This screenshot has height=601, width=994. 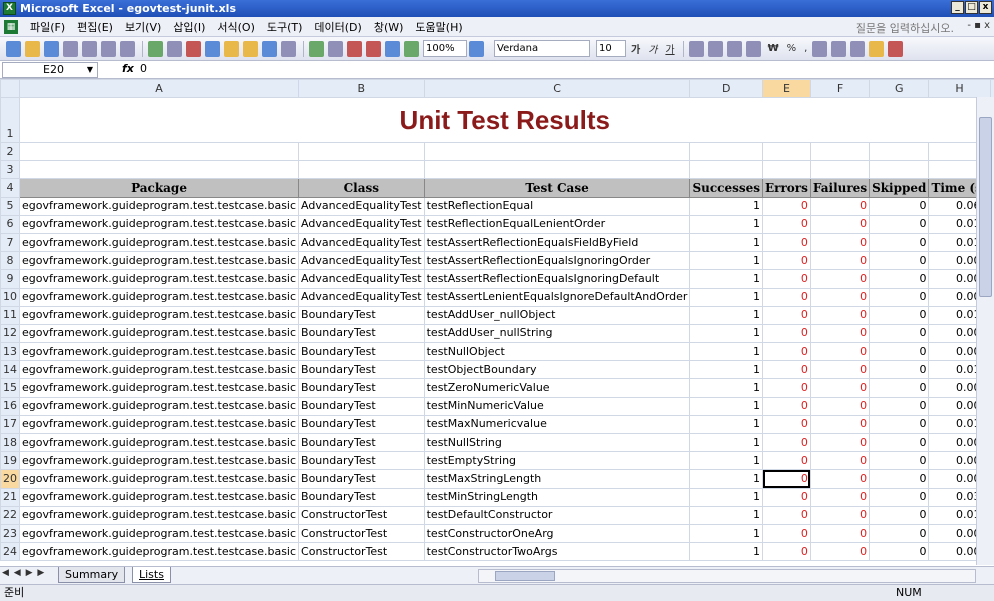 I want to click on header-successes: Successes, so click(x=726, y=188).